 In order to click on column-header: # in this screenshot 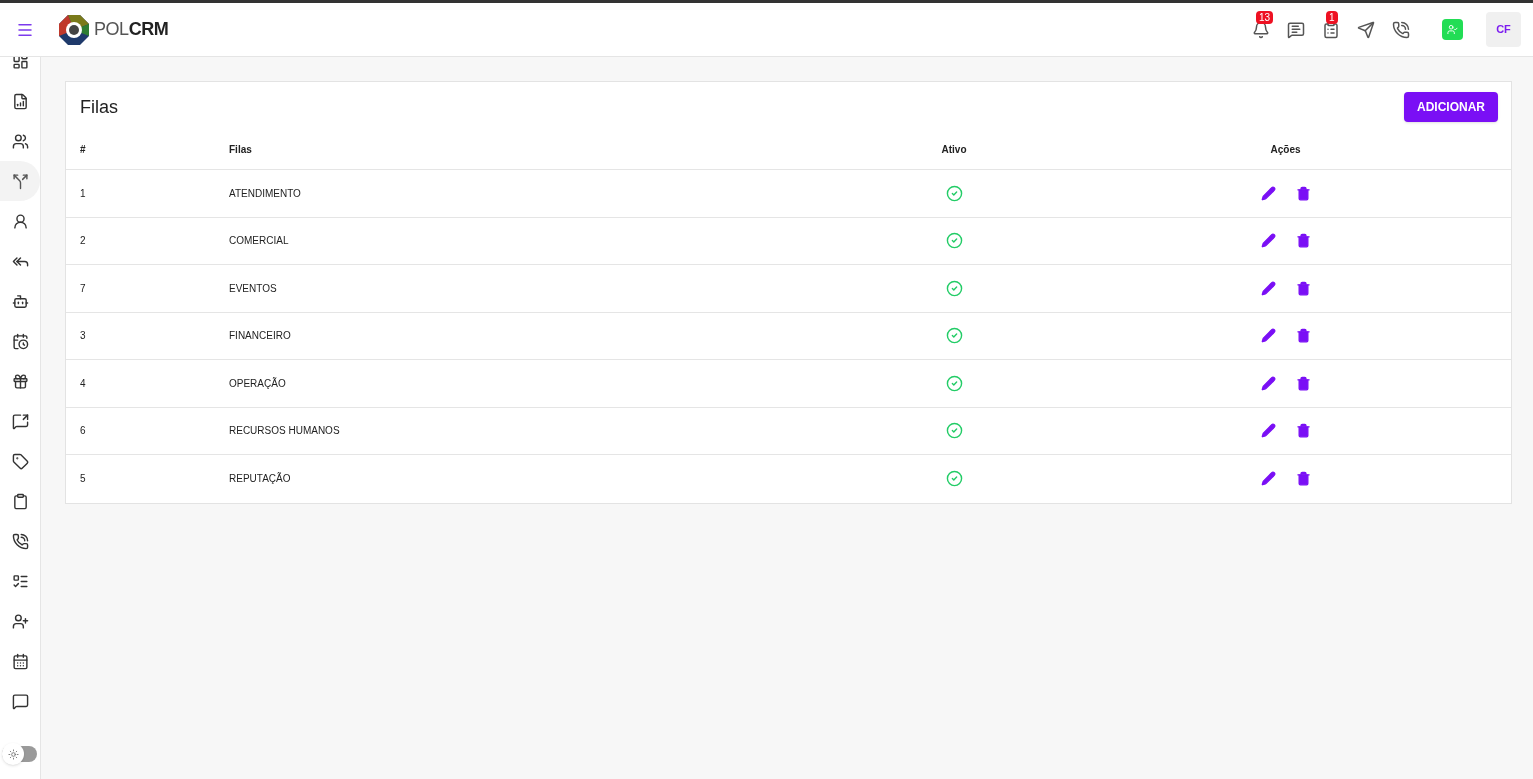, I will do `click(83, 150)`.